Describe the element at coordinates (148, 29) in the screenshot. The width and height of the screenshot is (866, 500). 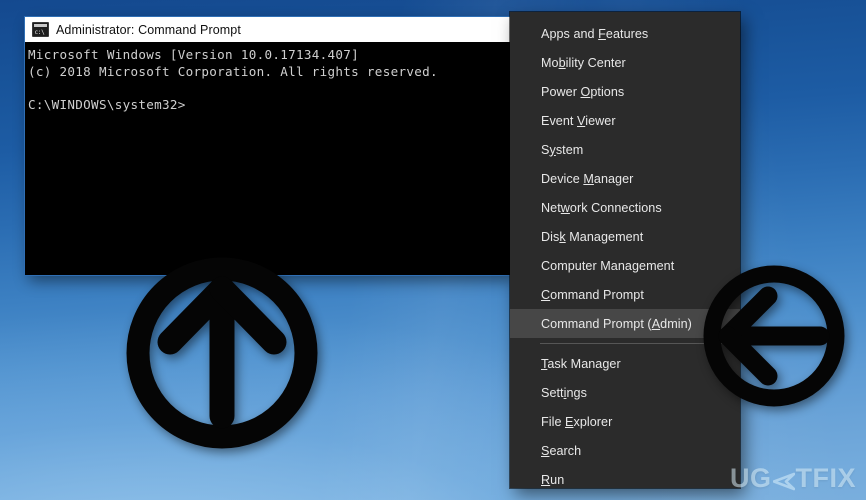
I see `console-window-title: Administrator: Command Prompt` at that location.